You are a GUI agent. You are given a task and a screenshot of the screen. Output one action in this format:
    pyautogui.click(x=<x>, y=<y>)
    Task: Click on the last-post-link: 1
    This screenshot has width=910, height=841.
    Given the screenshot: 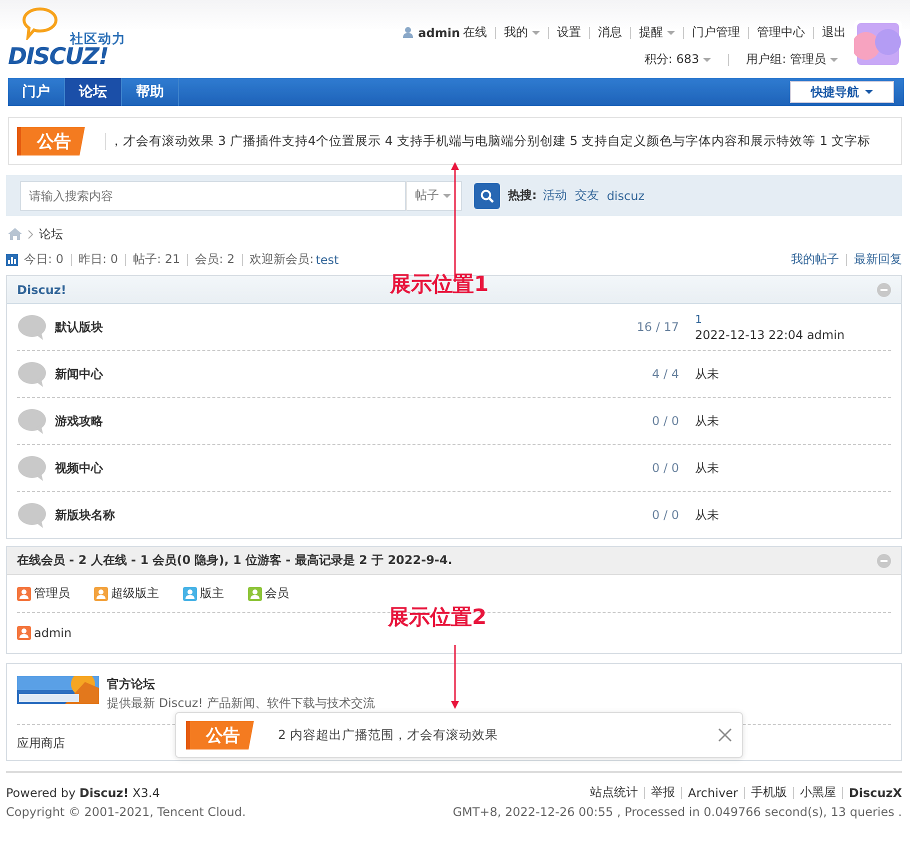 What is the action you would take?
    pyautogui.click(x=793, y=319)
    